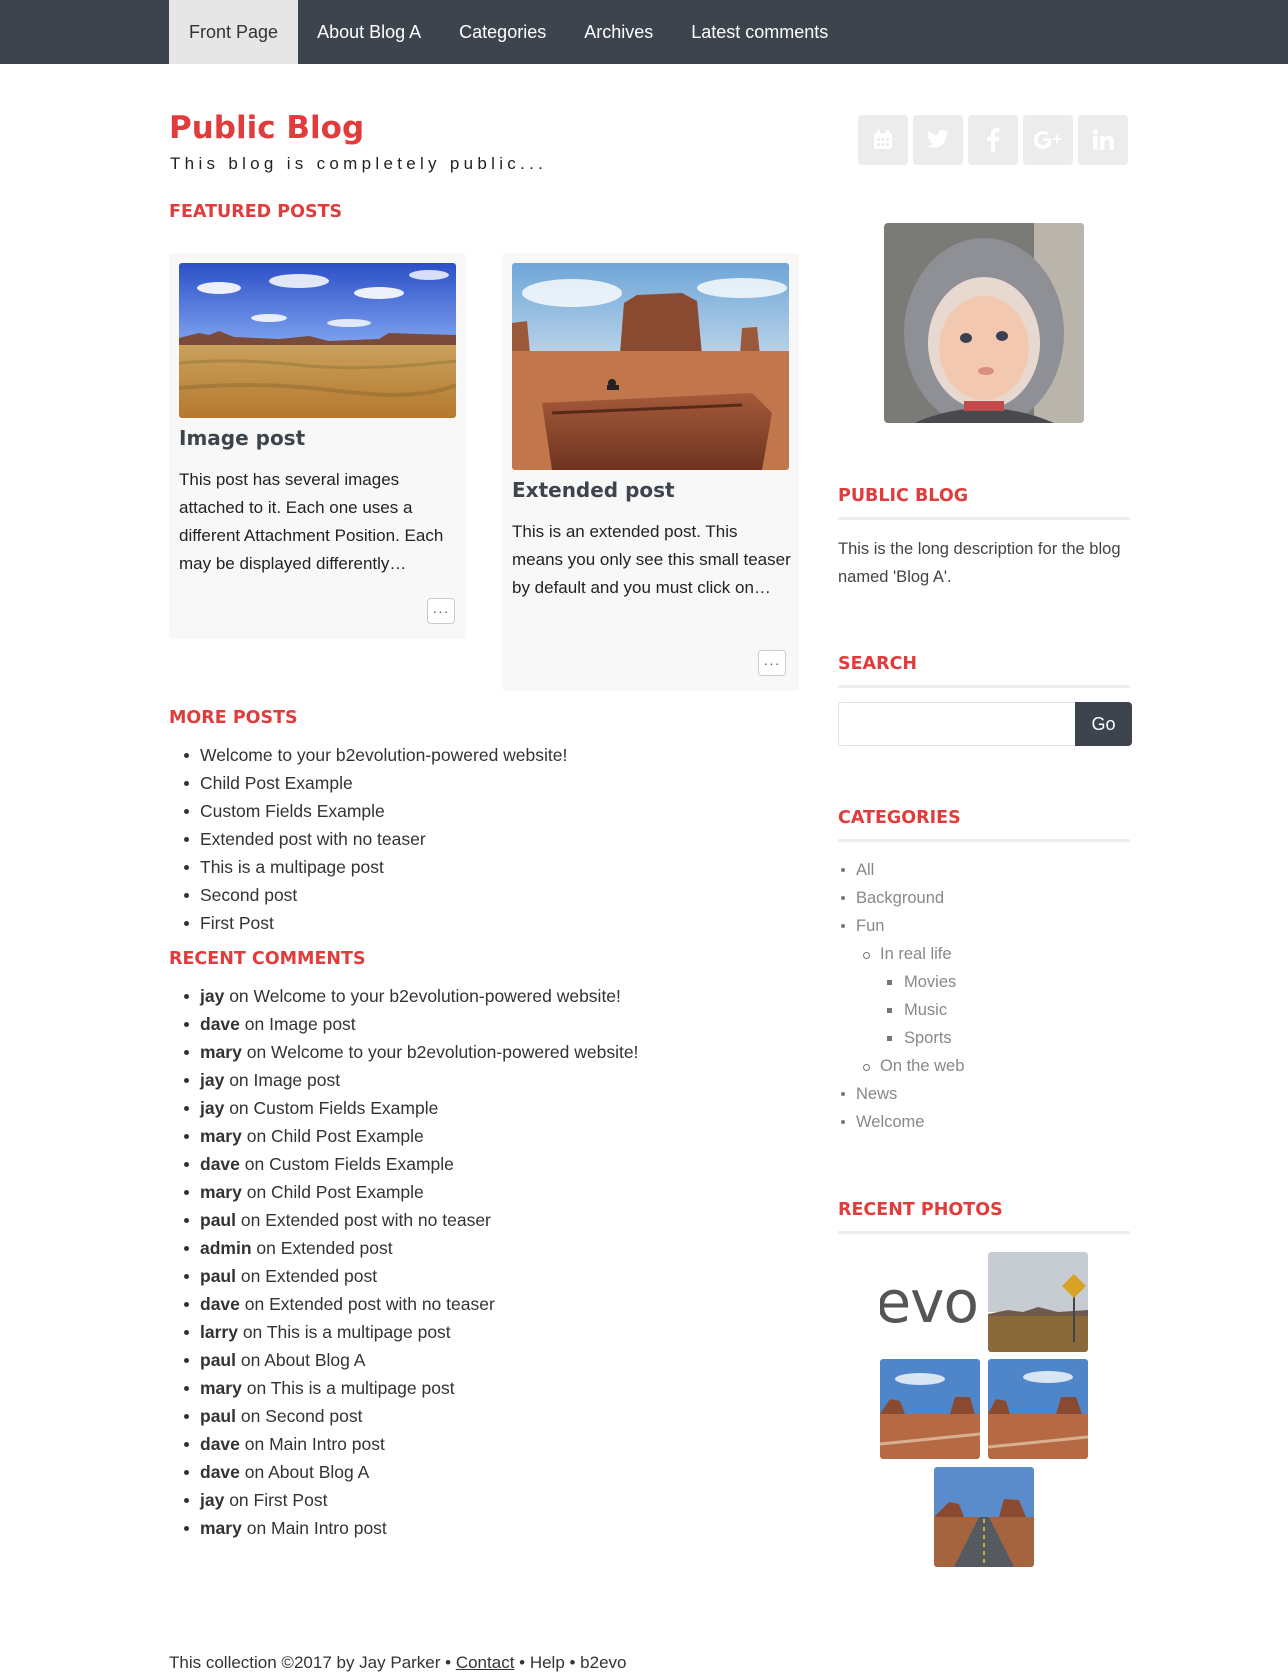  What do you see at coordinates (368, 923) in the screenshot?
I see `more-post-link: First Post` at bounding box center [368, 923].